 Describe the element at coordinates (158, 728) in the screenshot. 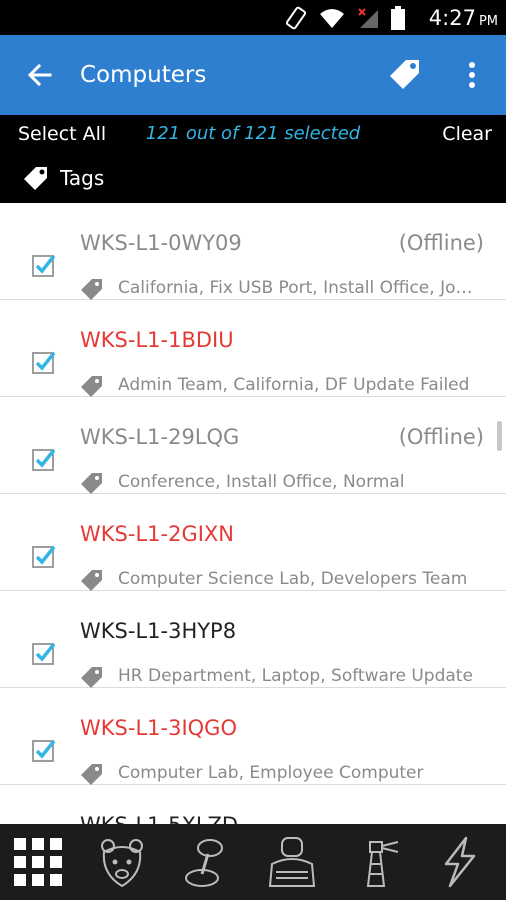

I see `computer-name: WKS-L1-3IQGO` at that location.